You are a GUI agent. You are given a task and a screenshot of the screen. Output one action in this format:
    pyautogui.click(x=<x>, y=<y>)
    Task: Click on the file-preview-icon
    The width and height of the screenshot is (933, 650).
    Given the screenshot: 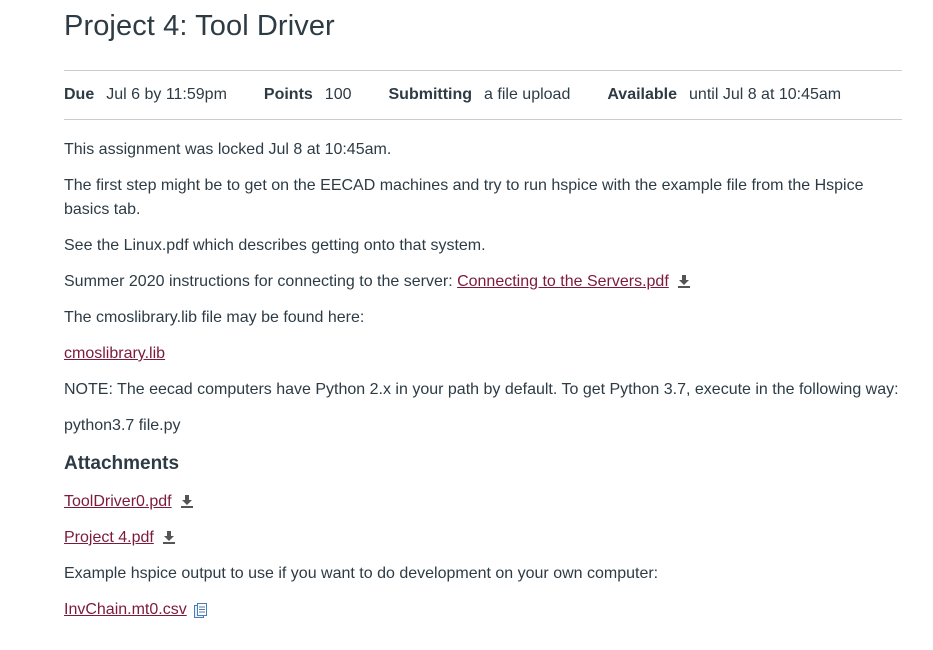 What is the action you would take?
    pyautogui.click(x=200, y=610)
    